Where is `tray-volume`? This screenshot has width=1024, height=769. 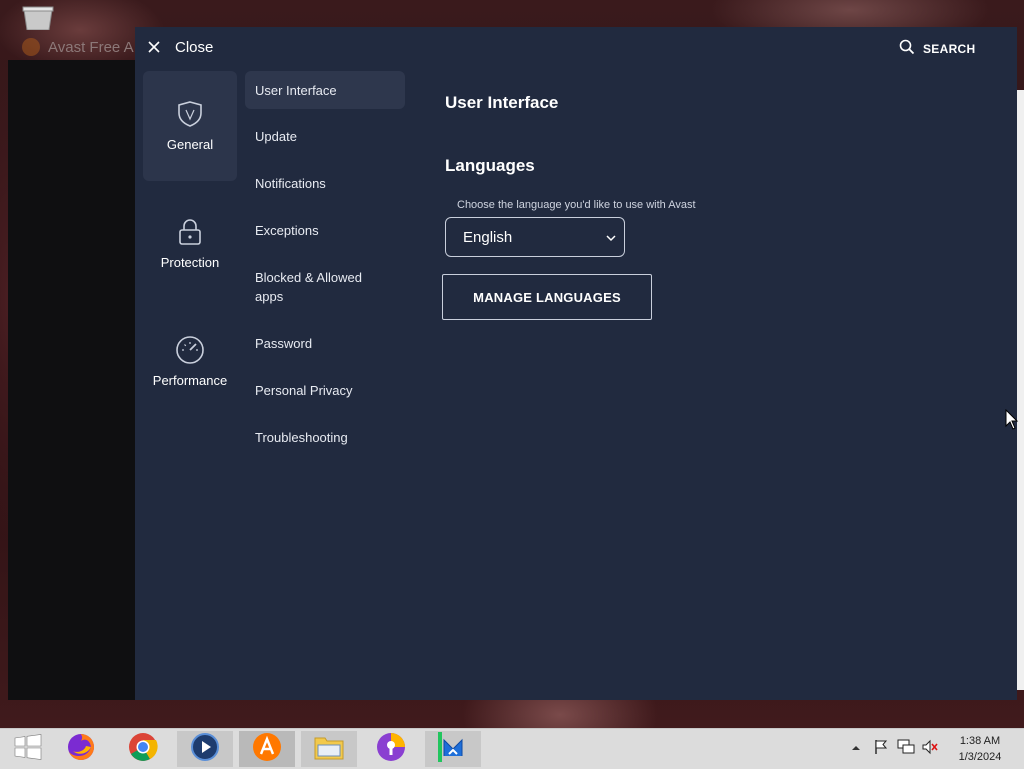
tray-volume is located at coordinates (930, 749).